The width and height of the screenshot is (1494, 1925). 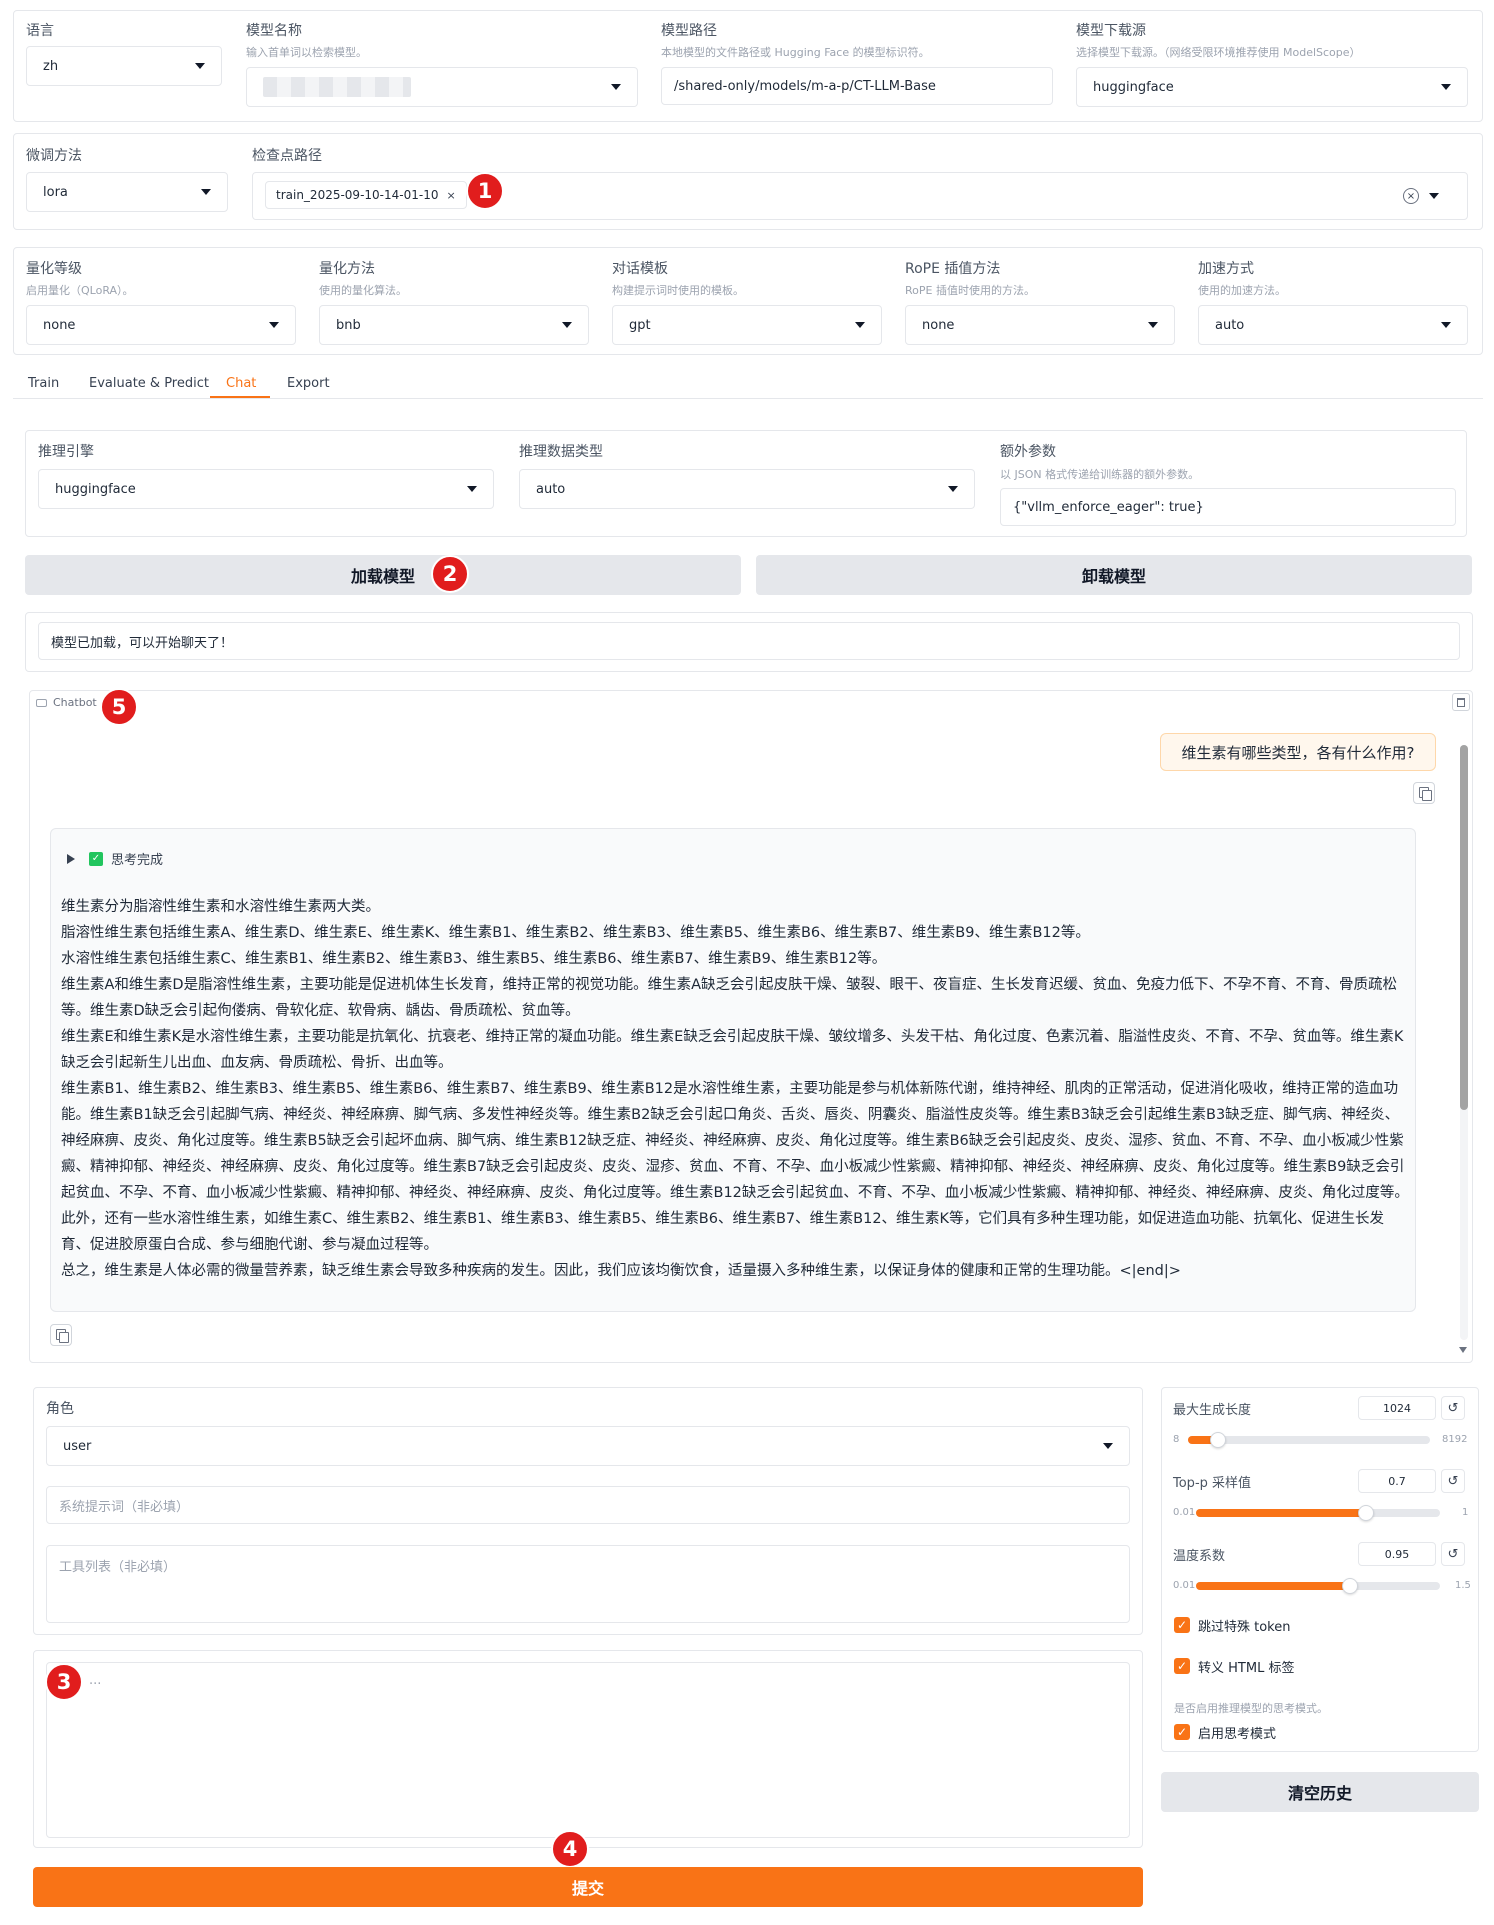 I want to click on chatbot-header: Chatbot, so click(x=66, y=702).